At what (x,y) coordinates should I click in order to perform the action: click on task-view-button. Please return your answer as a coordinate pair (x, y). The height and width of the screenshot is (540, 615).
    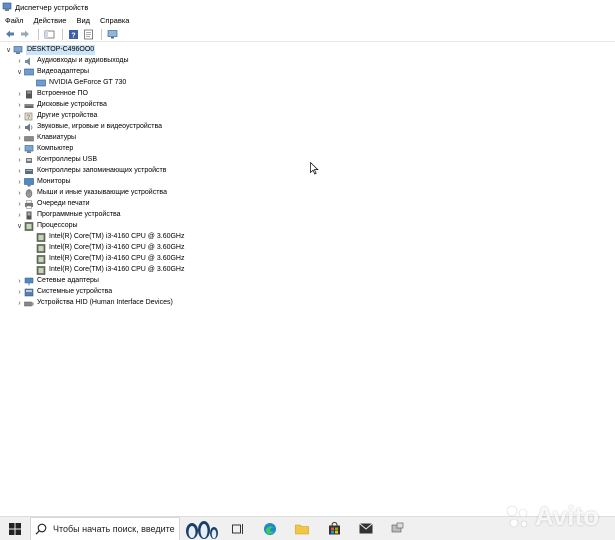
    Looking at the image, I should click on (238, 528).